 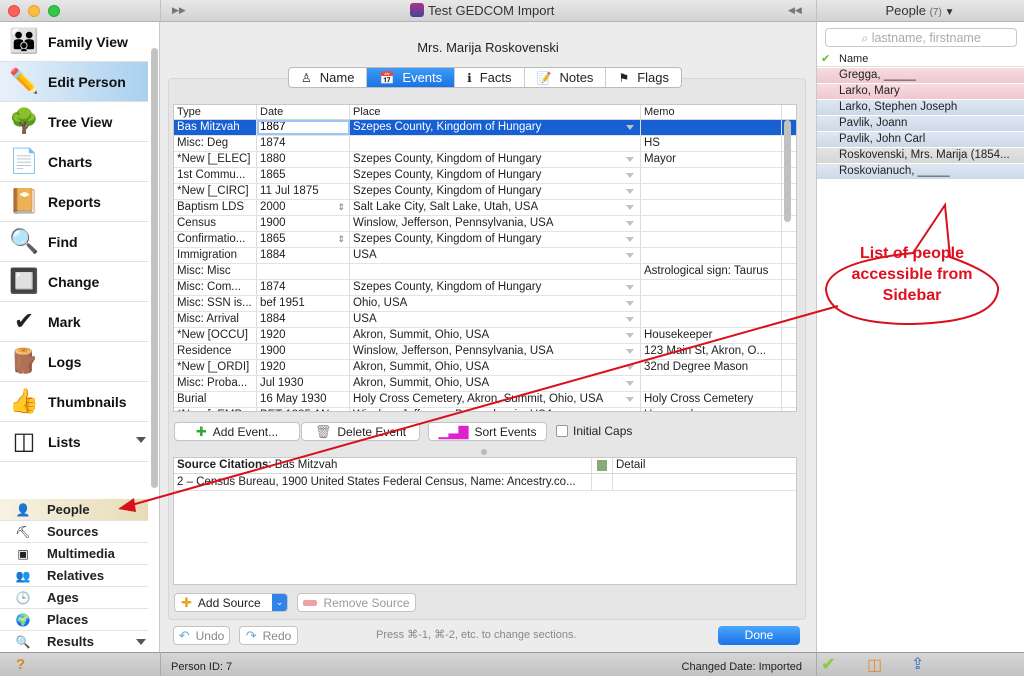 What do you see at coordinates (356, 602) in the screenshot?
I see `remove-source-button: Remove Source` at bounding box center [356, 602].